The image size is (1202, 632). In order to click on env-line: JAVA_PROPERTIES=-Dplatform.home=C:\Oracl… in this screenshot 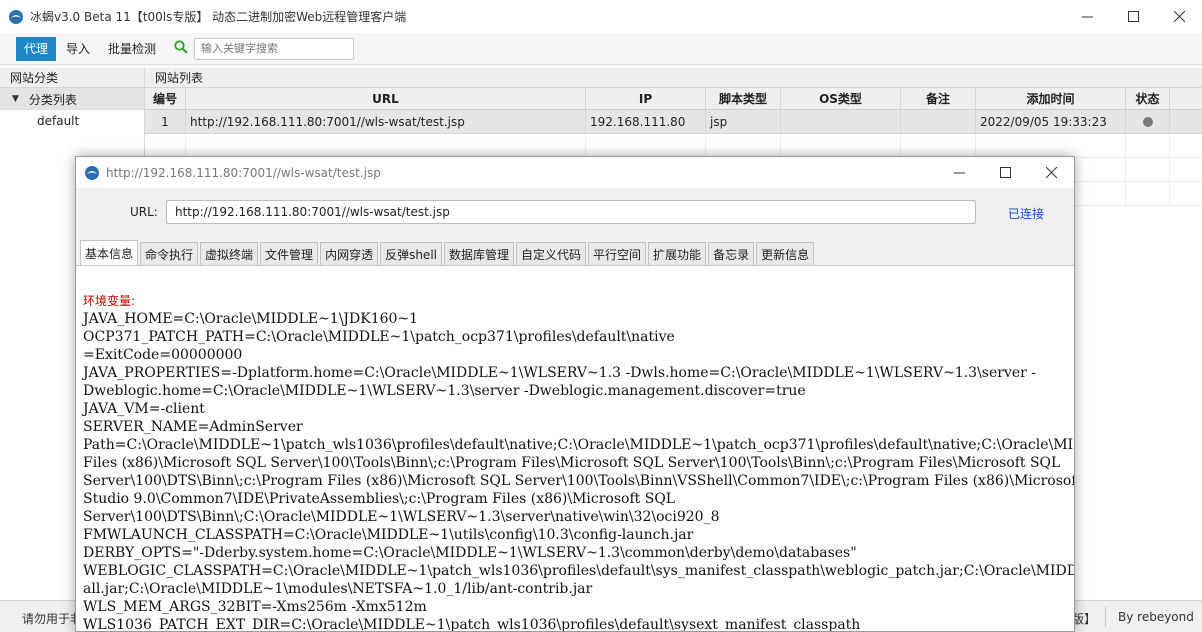, I will do `click(560, 373)`.